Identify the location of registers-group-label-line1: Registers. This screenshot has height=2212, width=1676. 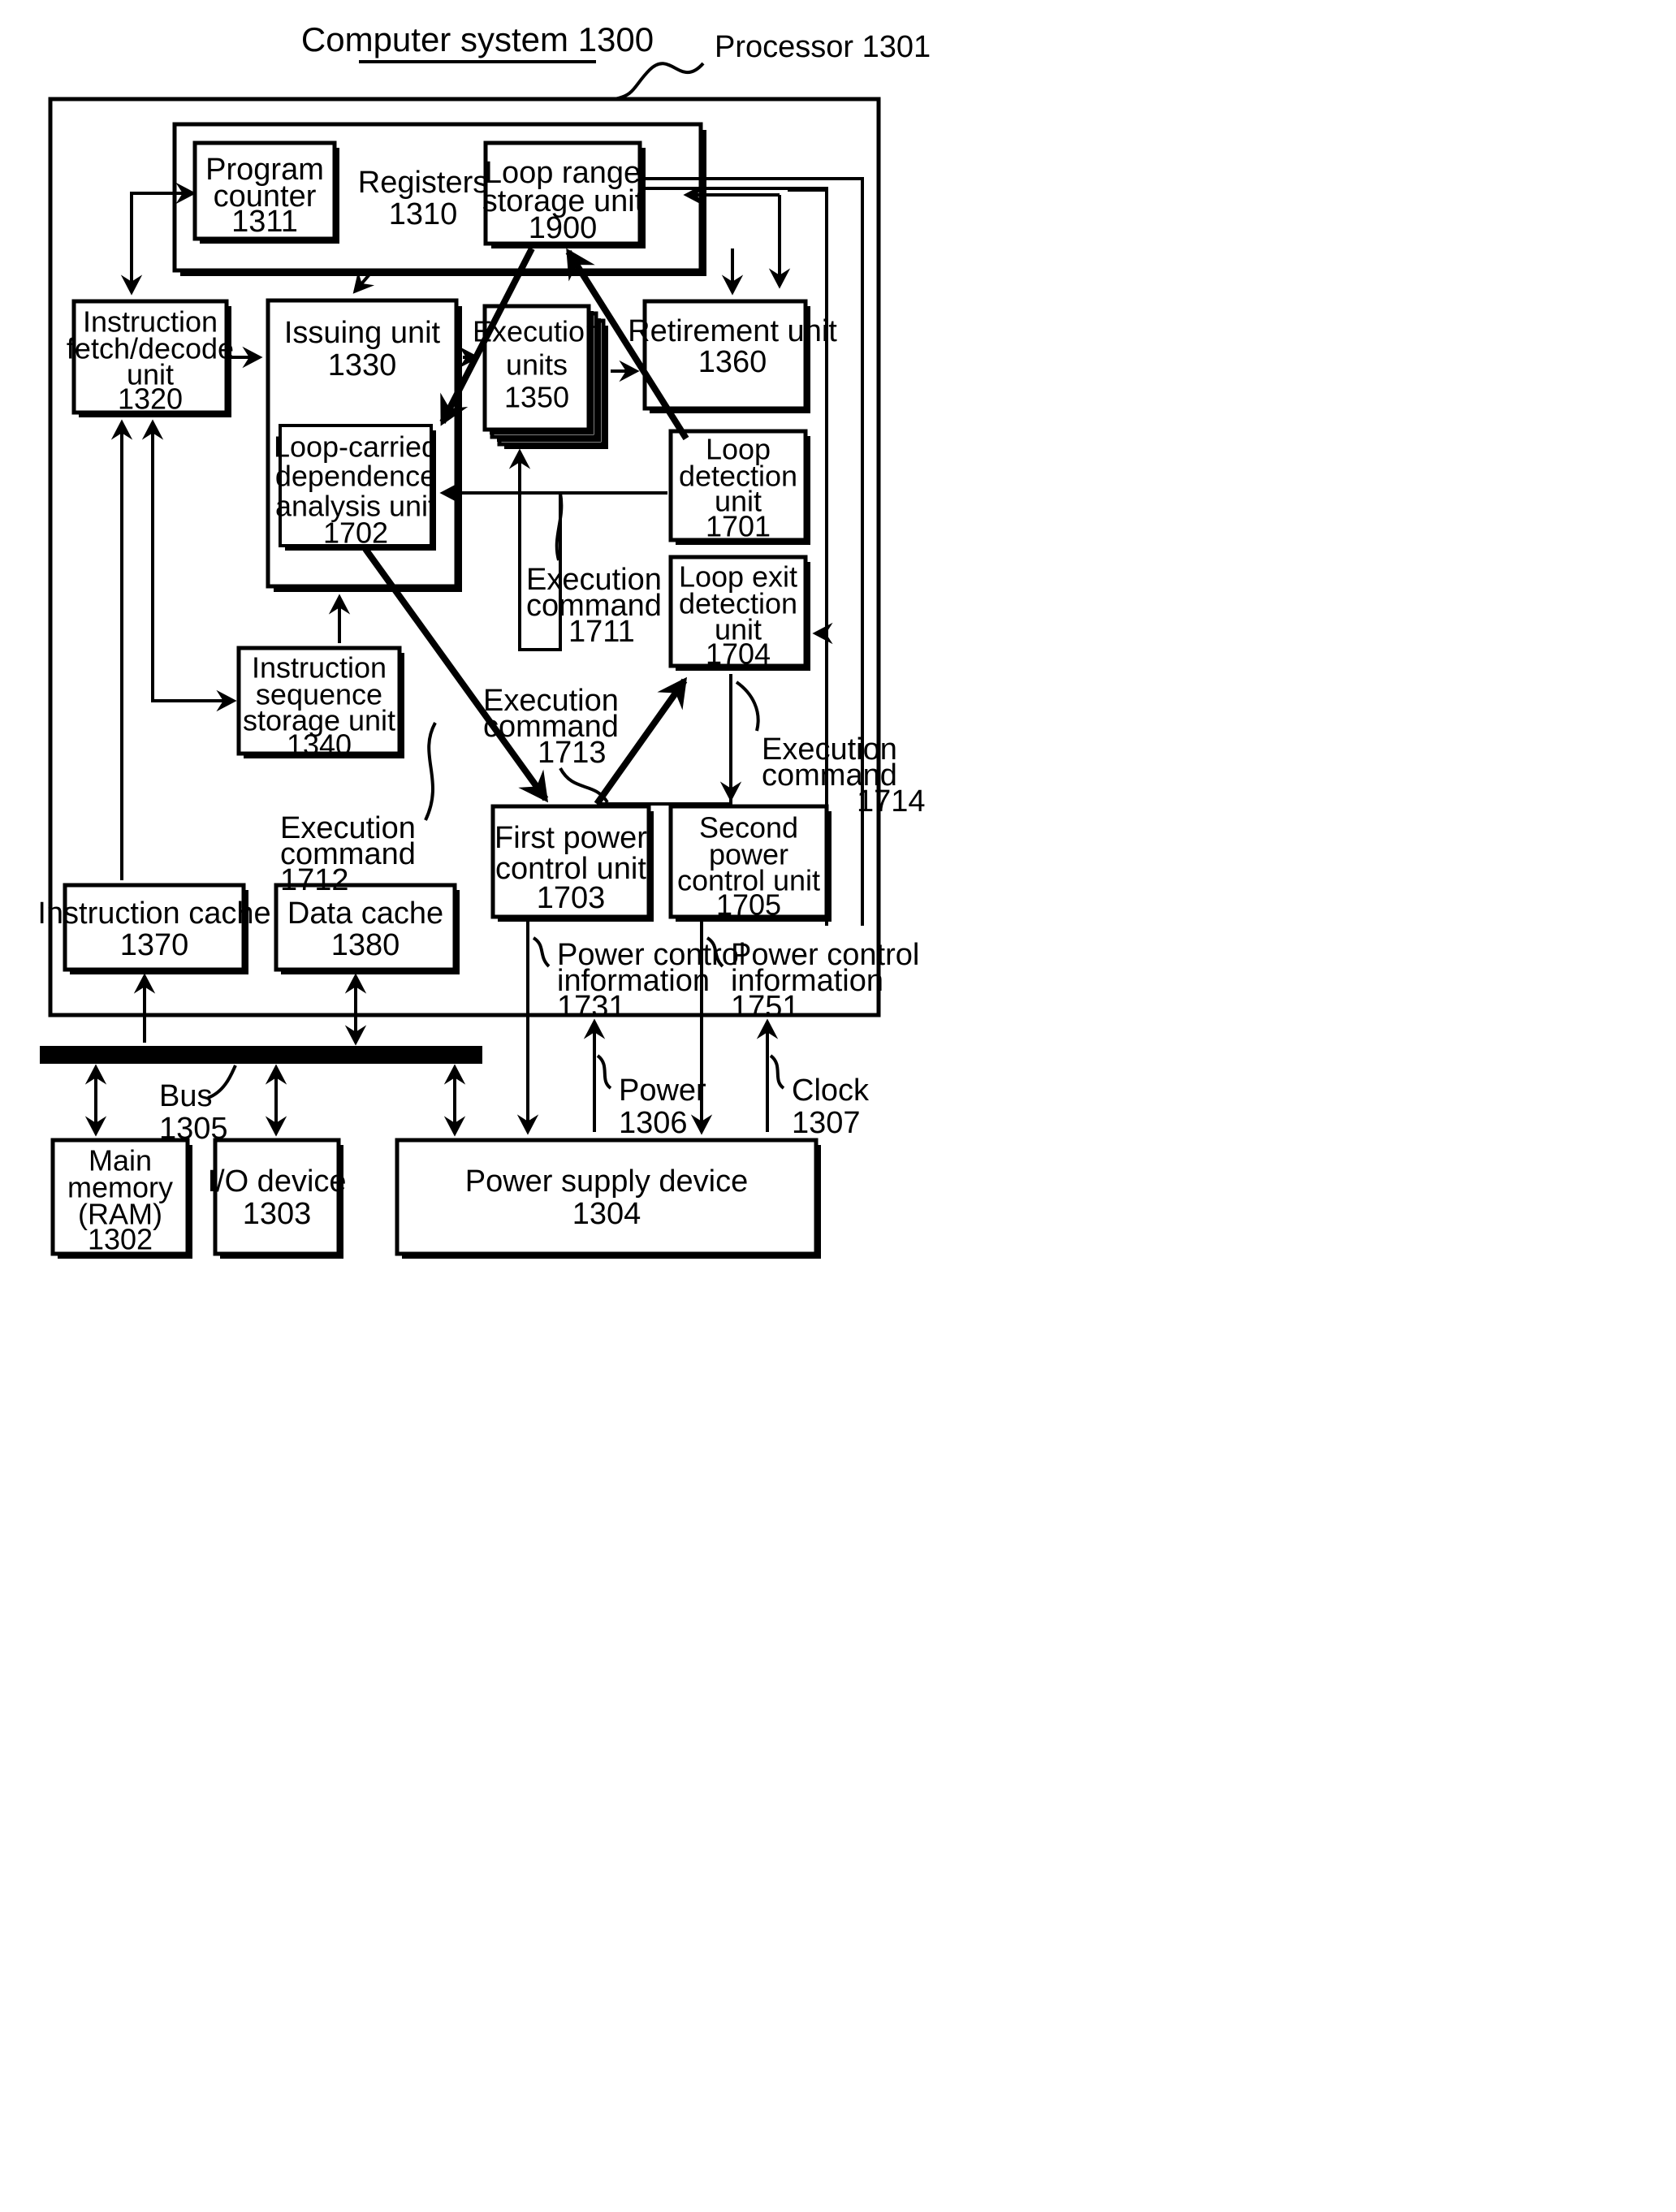
(424, 183).